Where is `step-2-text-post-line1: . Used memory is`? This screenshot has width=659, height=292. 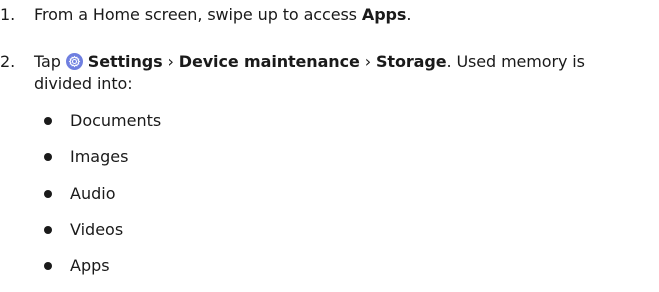
step-2-text-post-line1: . Used memory is is located at coordinates (515, 61).